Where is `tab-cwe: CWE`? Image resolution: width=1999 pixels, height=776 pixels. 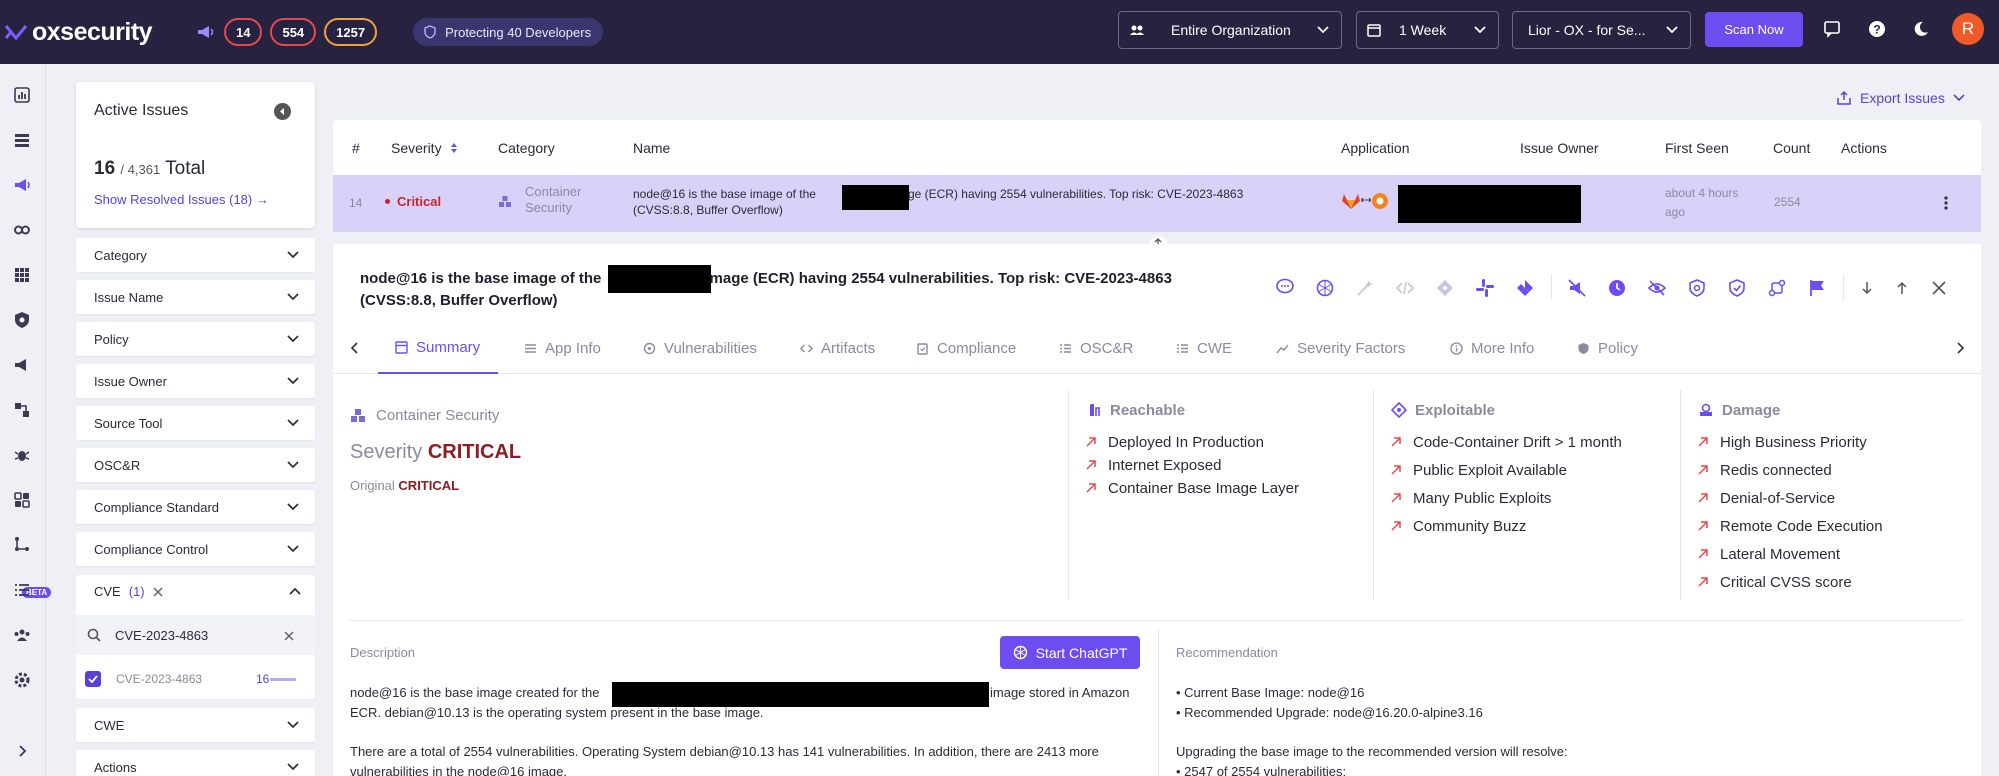
tab-cwe: CWE is located at coordinates (1204, 348).